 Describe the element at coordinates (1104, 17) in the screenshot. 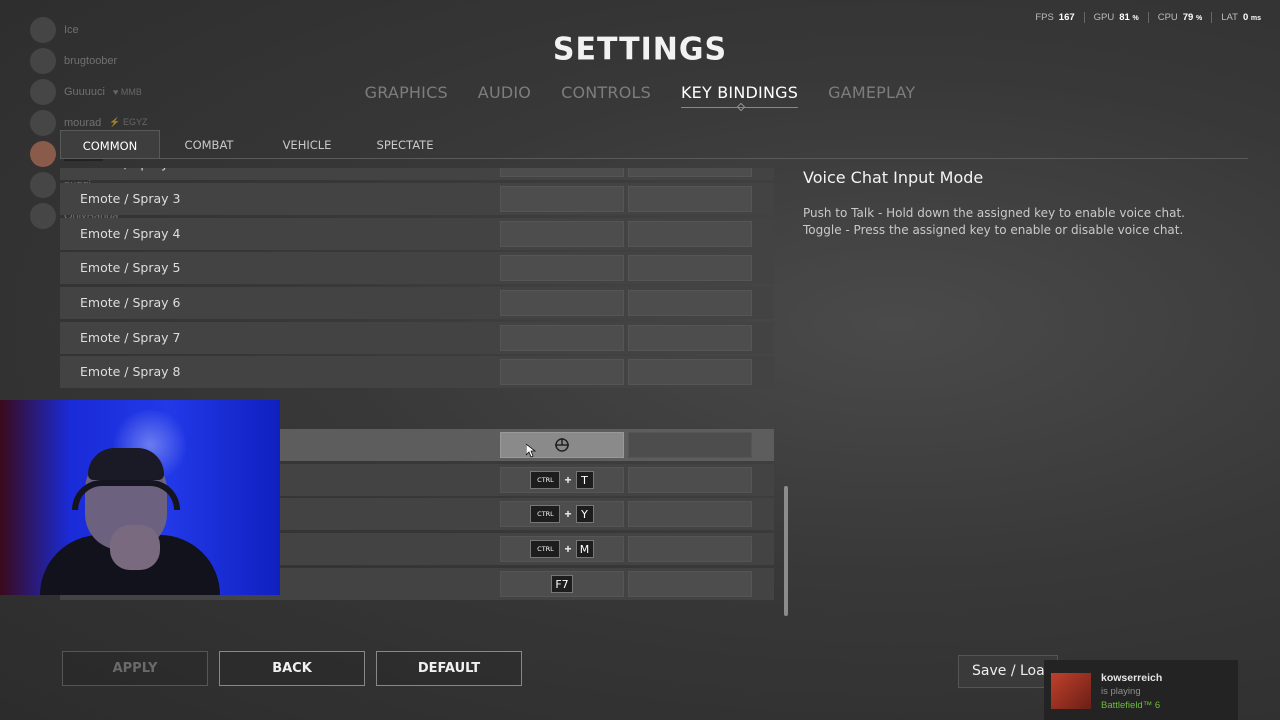

I see `gpu-label: GPU` at that location.